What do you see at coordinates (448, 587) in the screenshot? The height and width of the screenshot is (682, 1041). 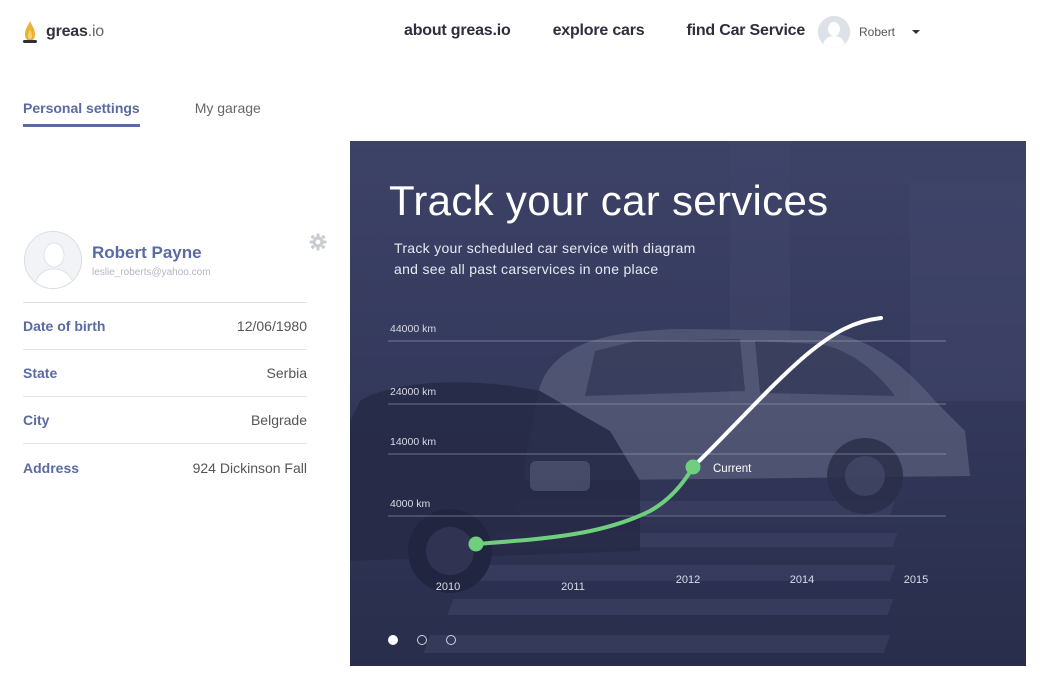 I see `chart-x-label: 2010` at bounding box center [448, 587].